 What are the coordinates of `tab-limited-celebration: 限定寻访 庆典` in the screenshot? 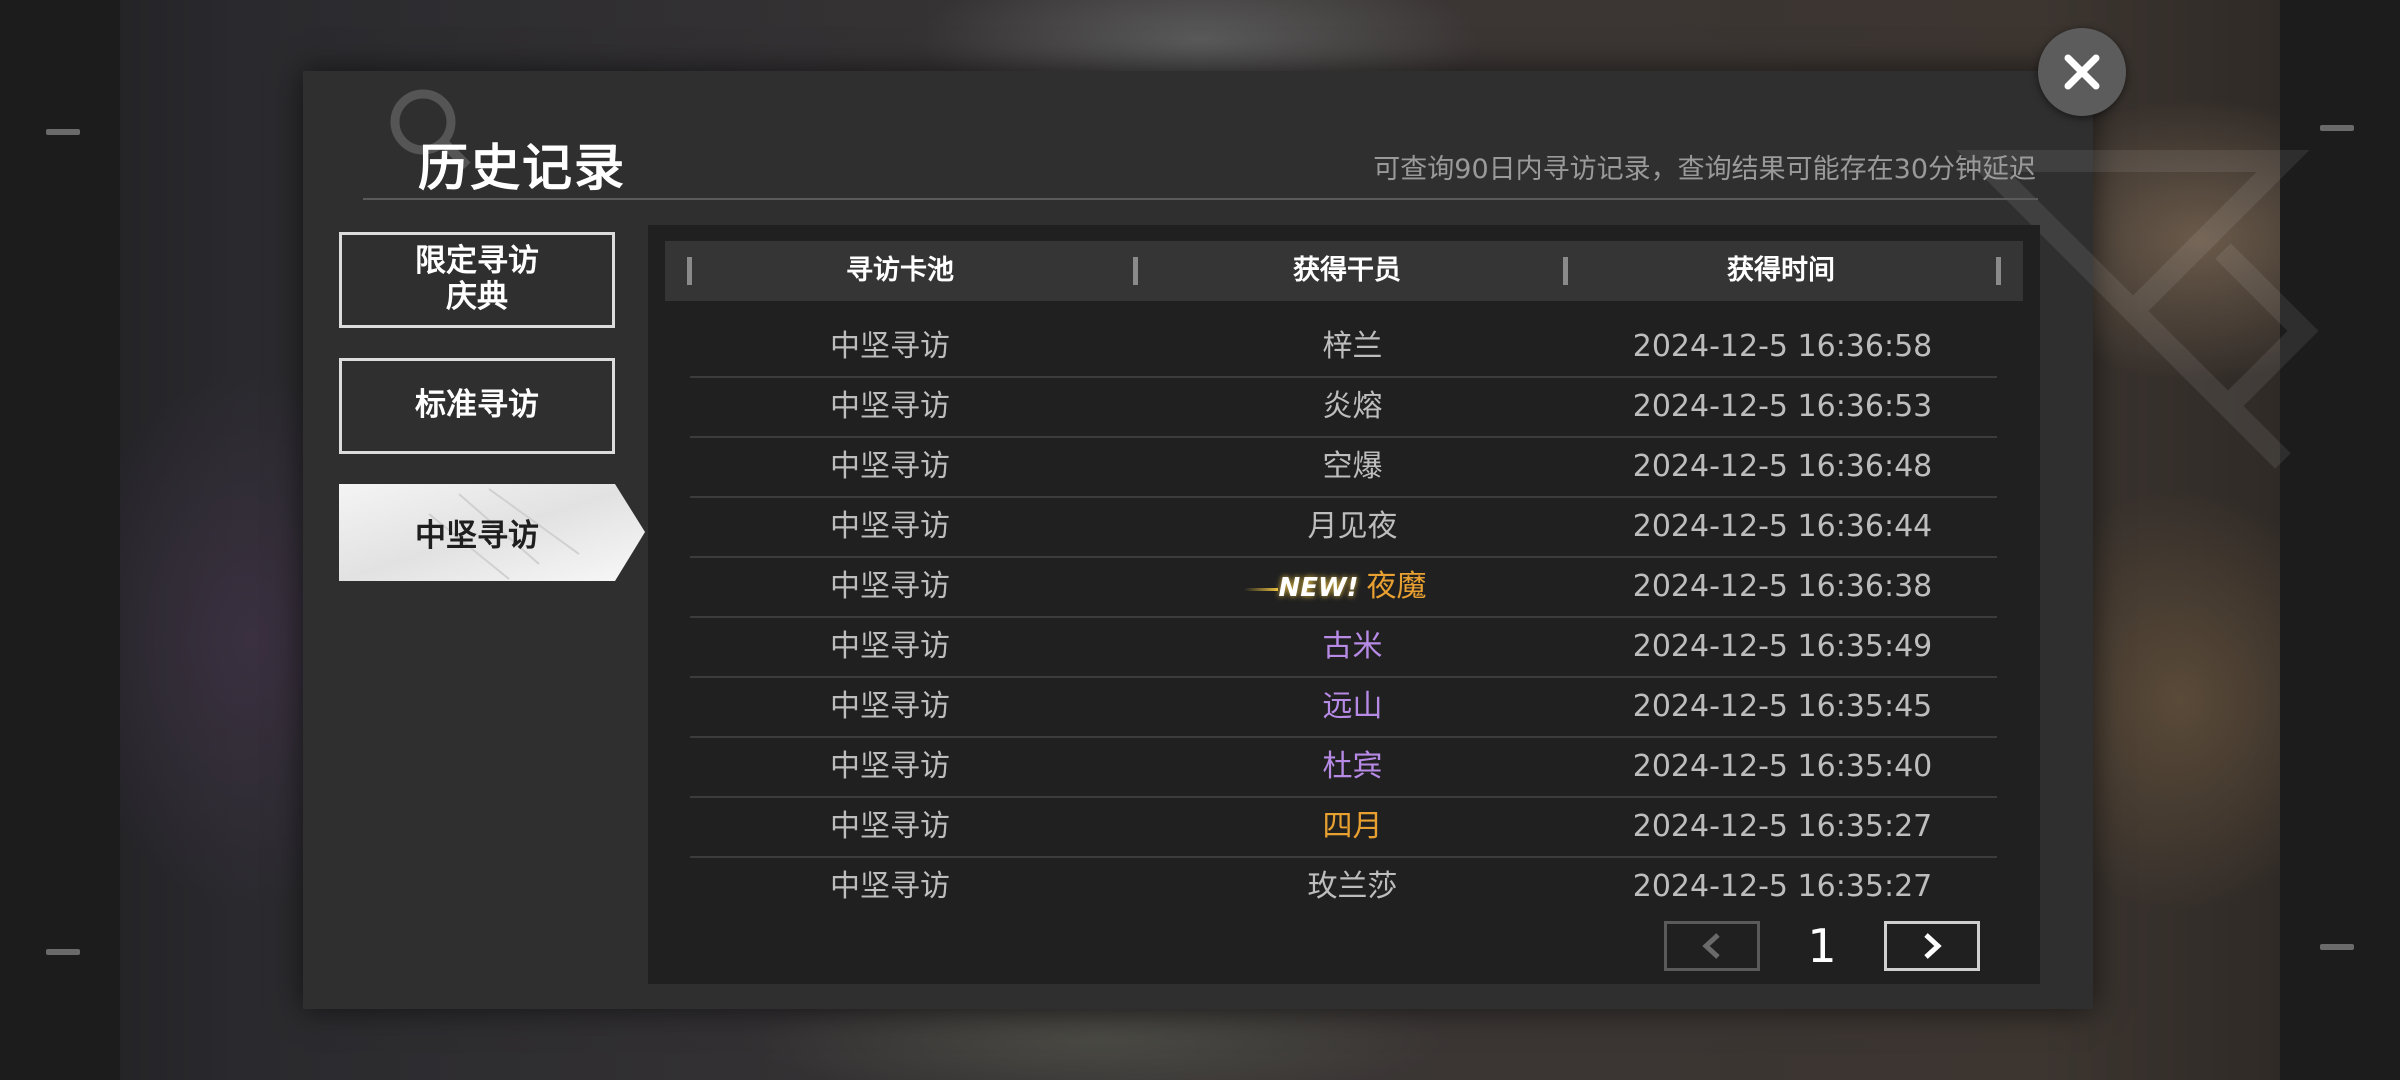 It's located at (477, 280).